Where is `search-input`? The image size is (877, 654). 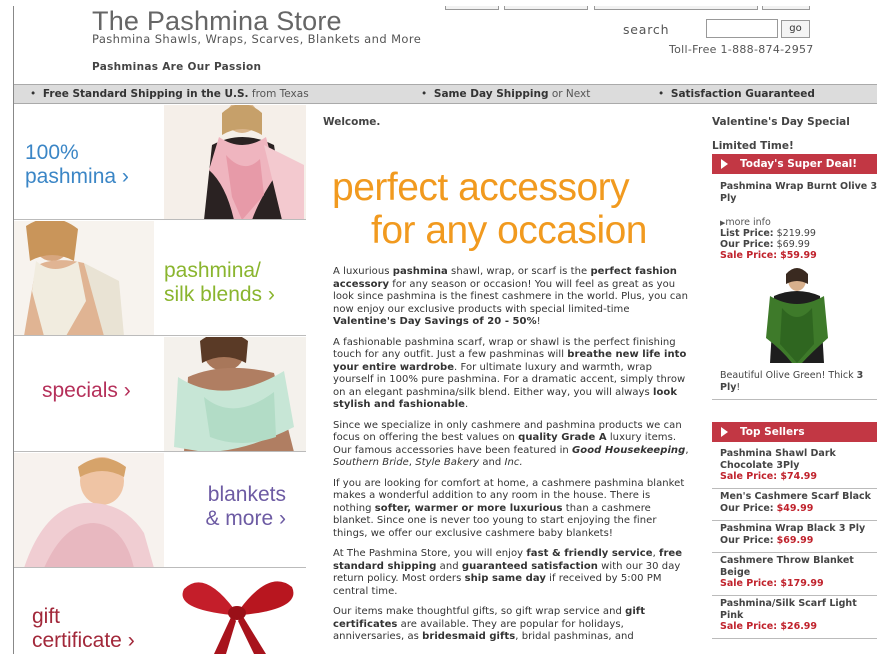 search-input is located at coordinates (742, 28).